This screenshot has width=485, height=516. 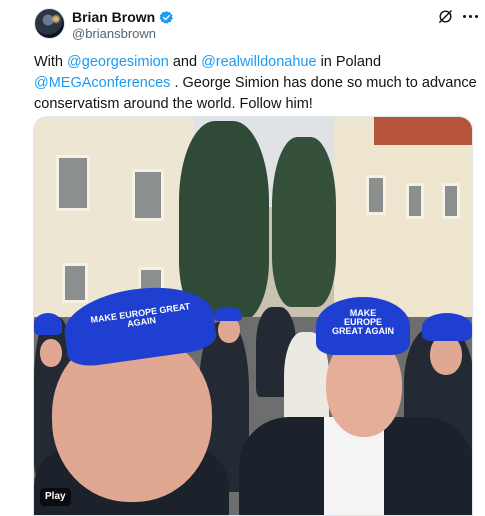 What do you see at coordinates (114, 217) in the screenshot?
I see `video-building-left` at bounding box center [114, 217].